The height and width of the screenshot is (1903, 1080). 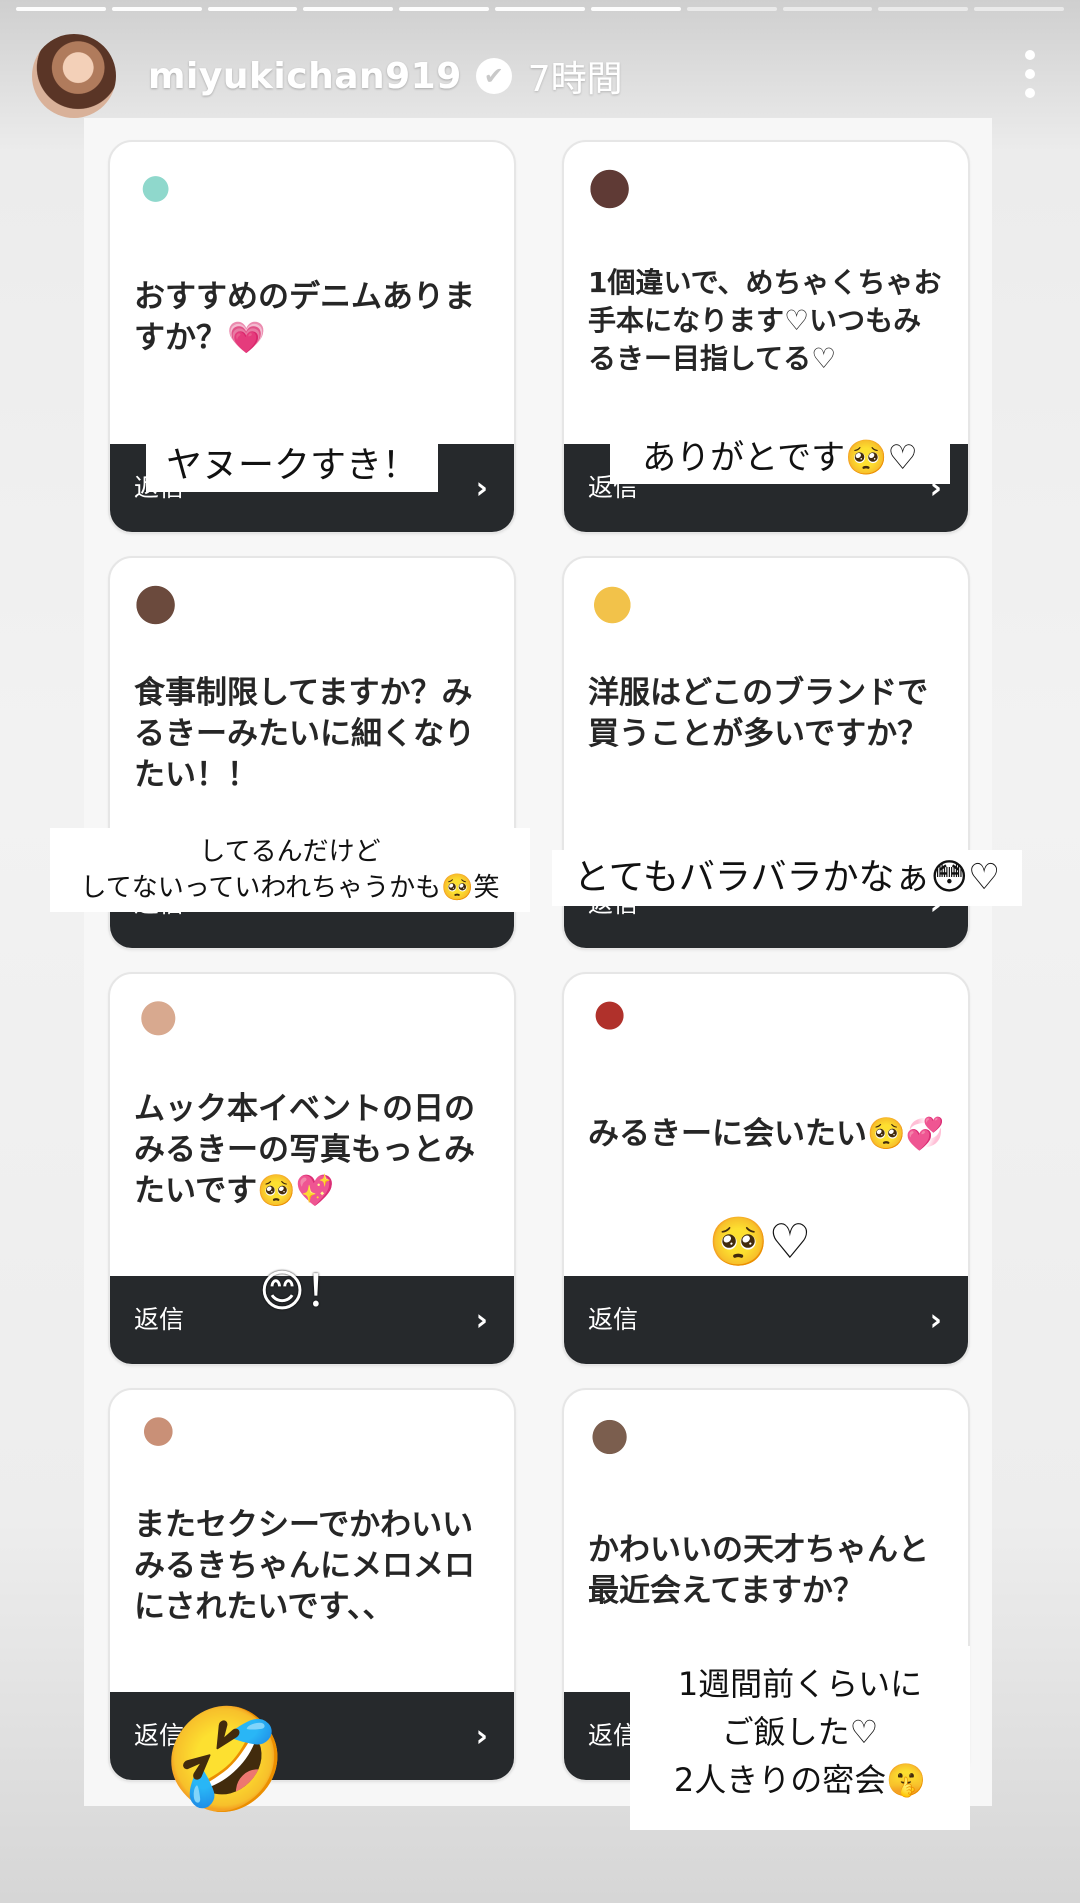 I want to click on question-text: 1個違いで、めちゃくちゃお手本になります♡いつもみるきー目指してる♡, so click(x=765, y=320).